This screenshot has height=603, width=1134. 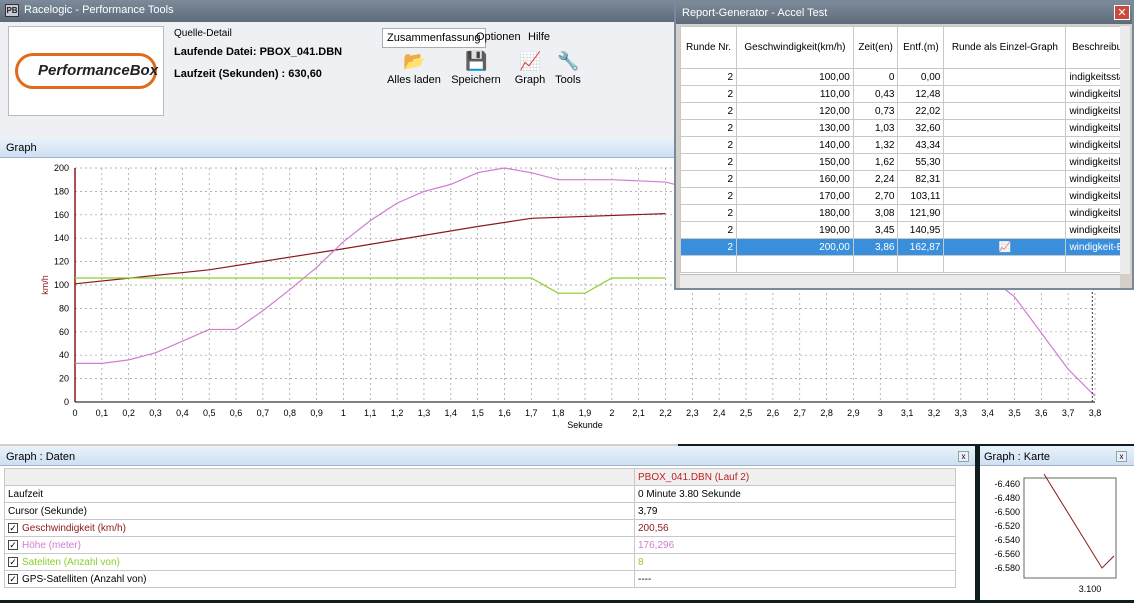 I want to click on row-label: ✓ Sateliten (Anzahl von), so click(x=319, y=562).